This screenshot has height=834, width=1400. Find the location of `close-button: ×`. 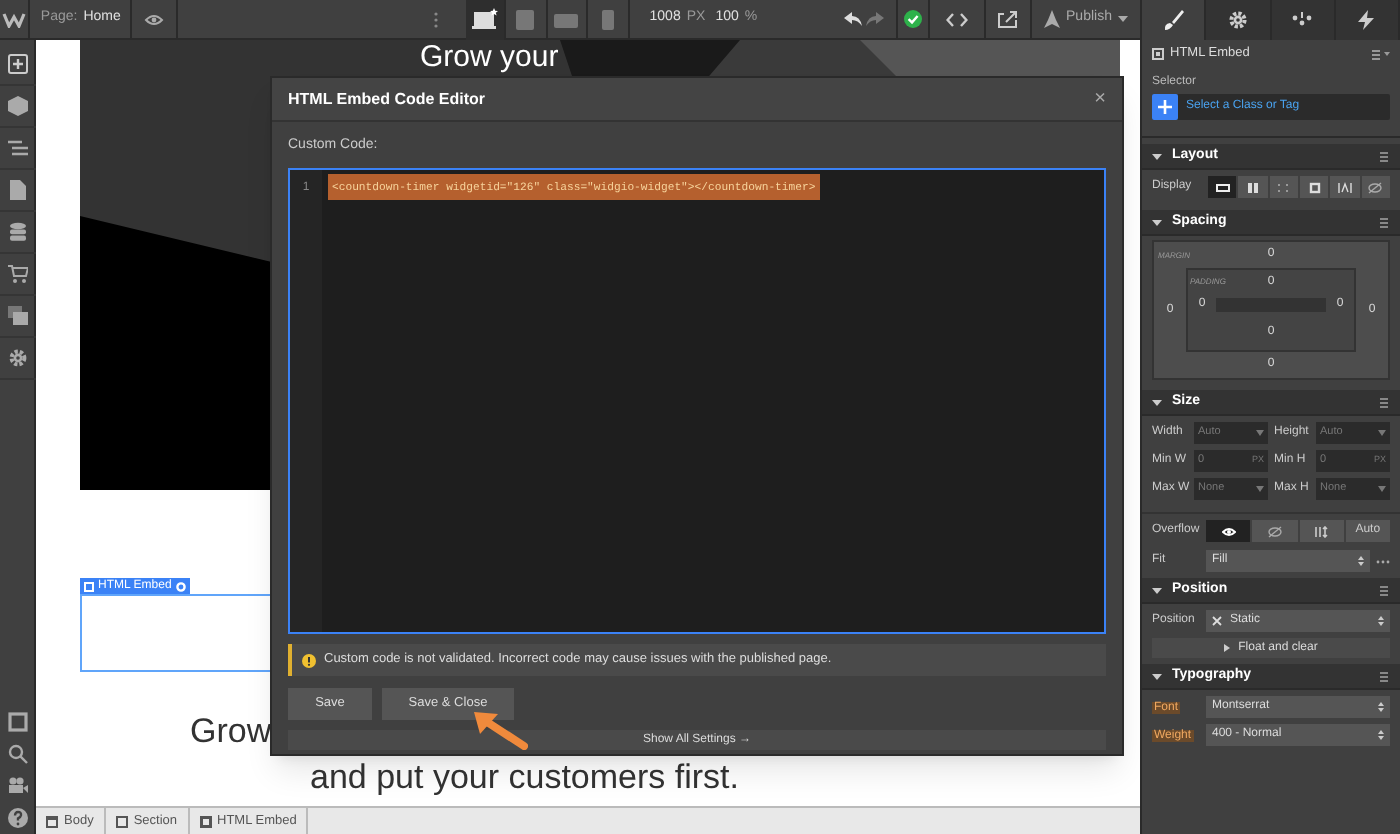

close-button: × is located at coordinates (1100, 99).